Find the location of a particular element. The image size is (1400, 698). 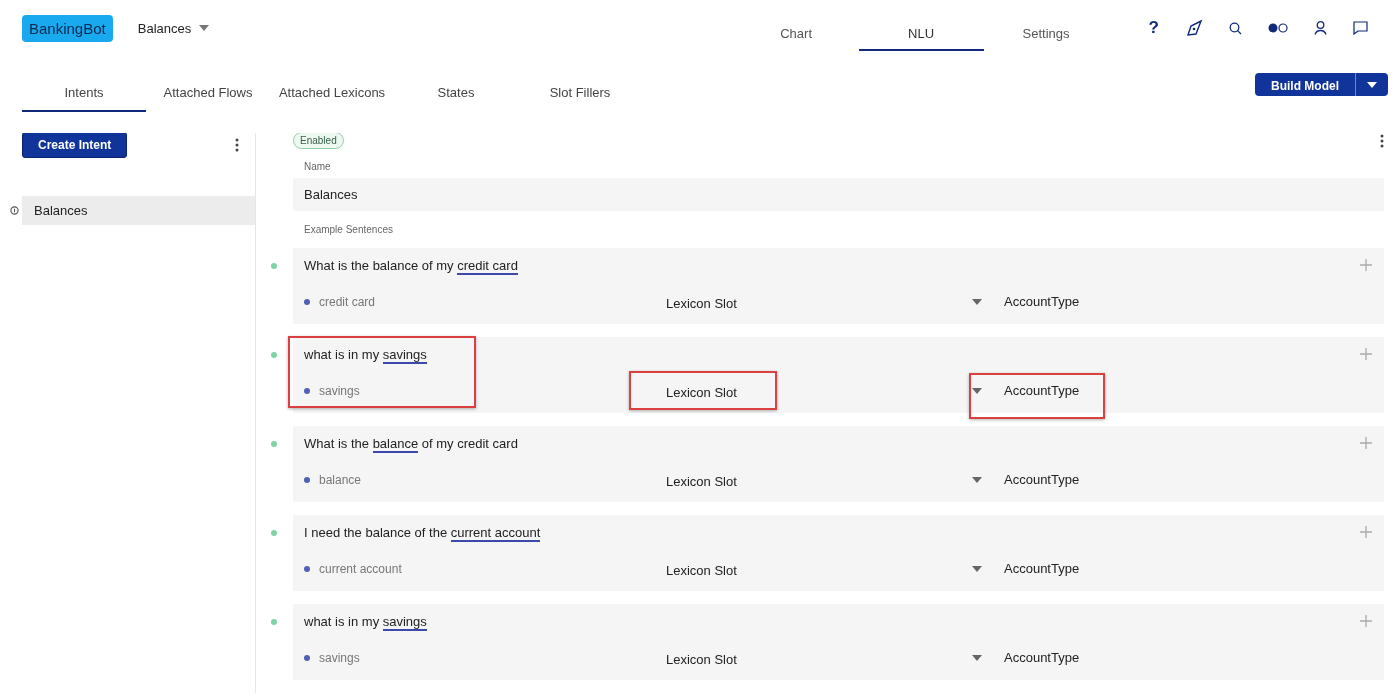

bot-name-badge: BankingBot is located at coordinates (67, 28).